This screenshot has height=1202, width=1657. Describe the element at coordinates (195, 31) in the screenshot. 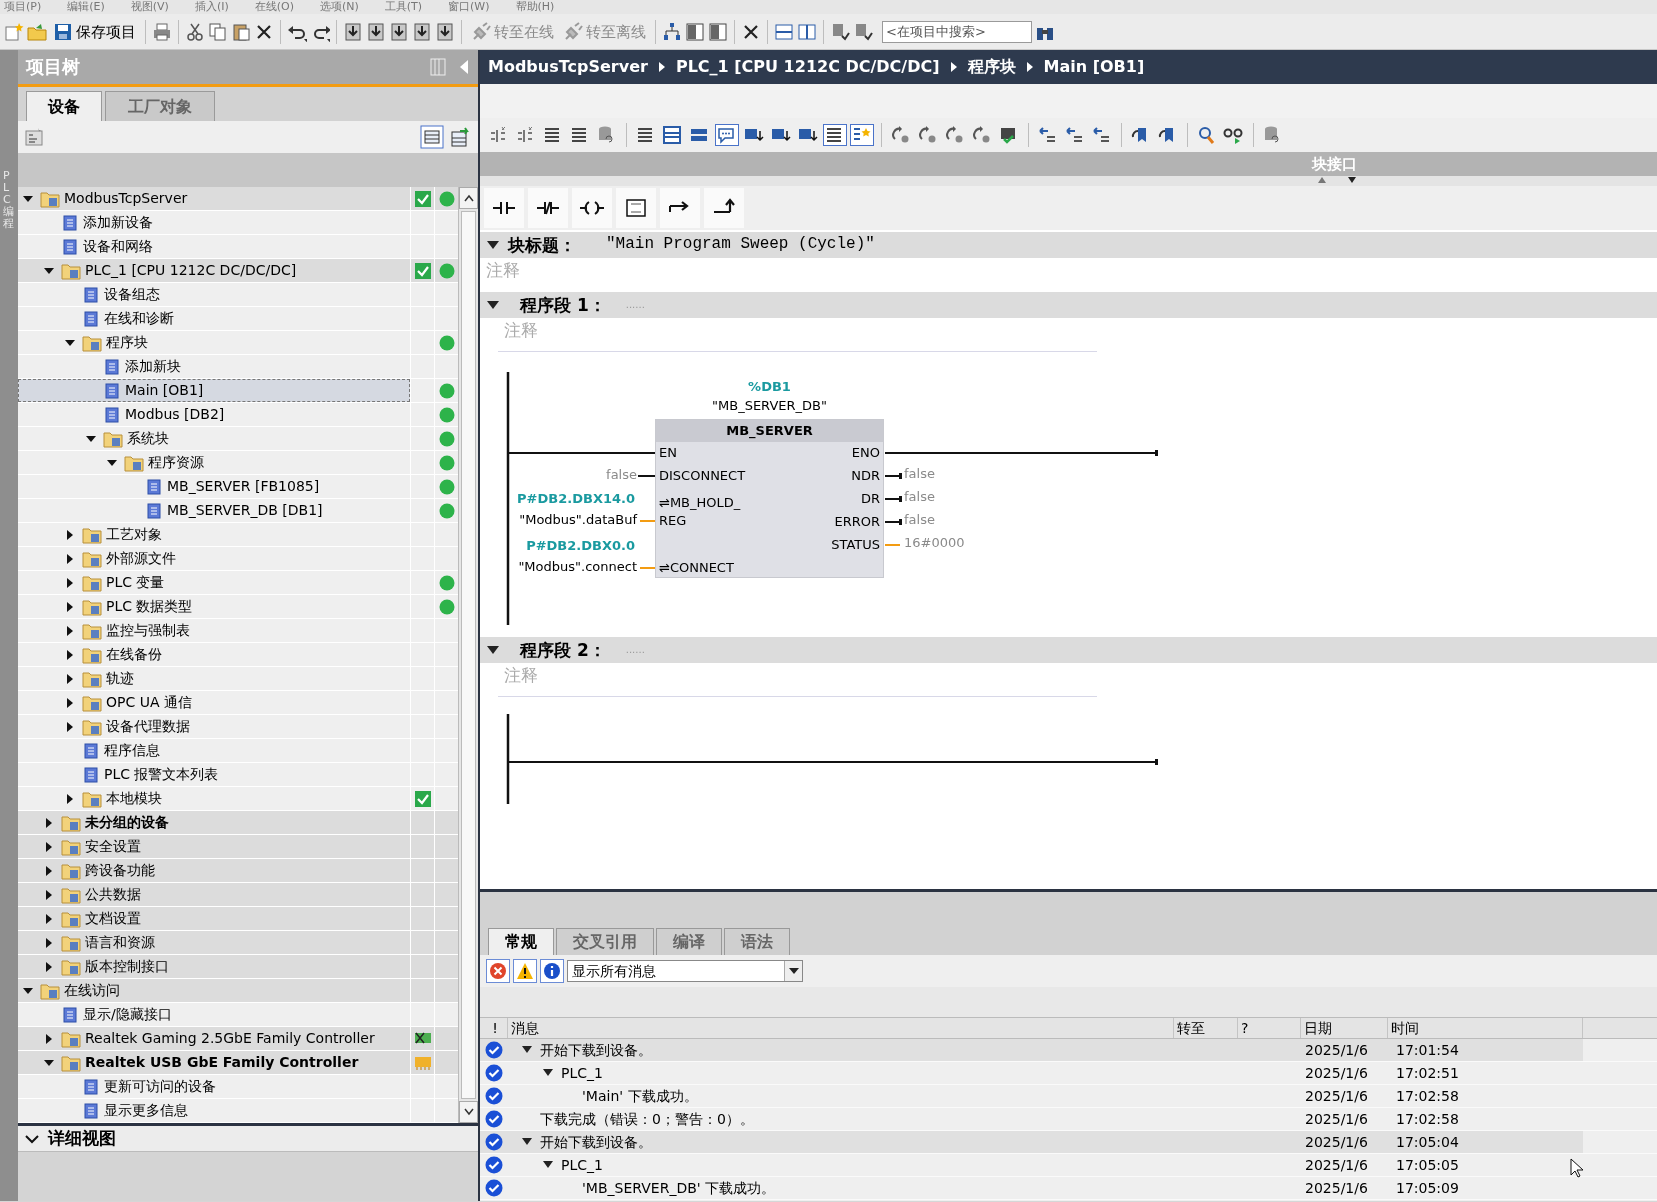

I see `cut-icon` at that location.